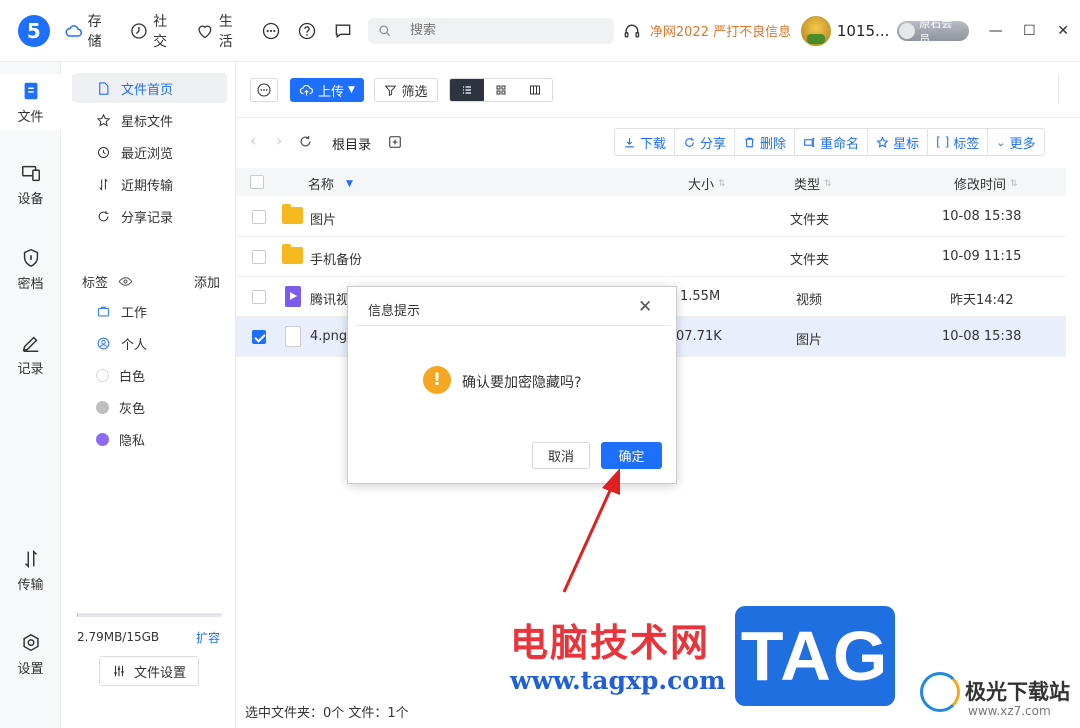 This screenshot has height=728, width=1080. Describe the element at coordinates (132, 377) in the screenshot. I see `tag-item-white-label: 白色` at that location.